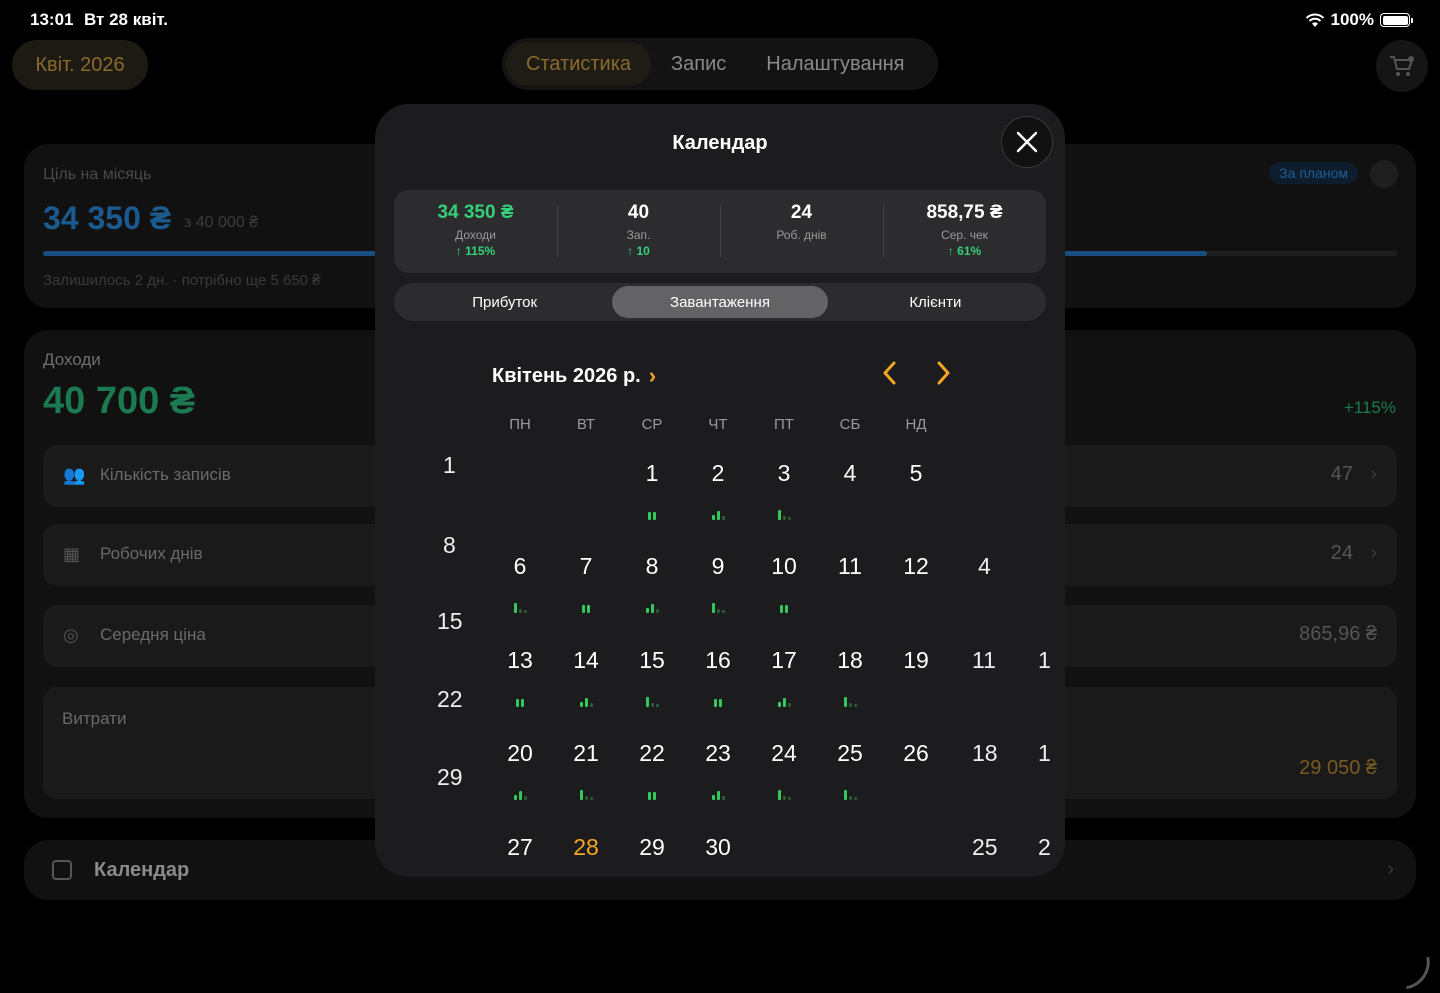 The image size is (1440, 993). I want to click on resize-handle, so click(1418, 973).